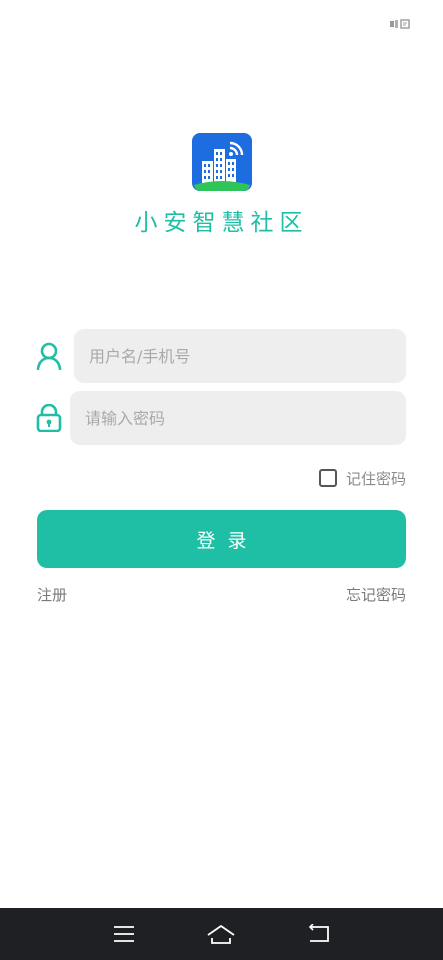  What do you see at coordinates (327, 478) in the screenshot?
I see `remember-password-checkbox` at bounding box center [327, 478].